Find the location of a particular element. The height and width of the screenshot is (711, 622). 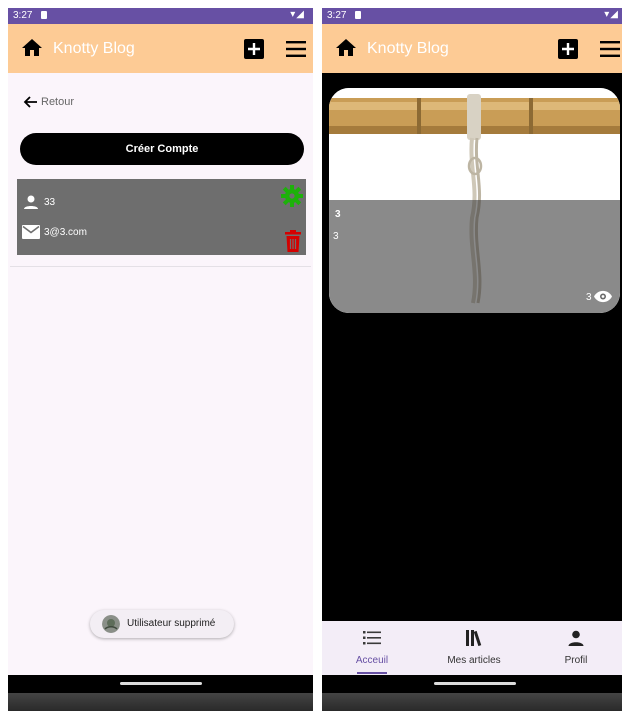

snackbar: Utilisateur supprimé is located at coordinates (162, 624).